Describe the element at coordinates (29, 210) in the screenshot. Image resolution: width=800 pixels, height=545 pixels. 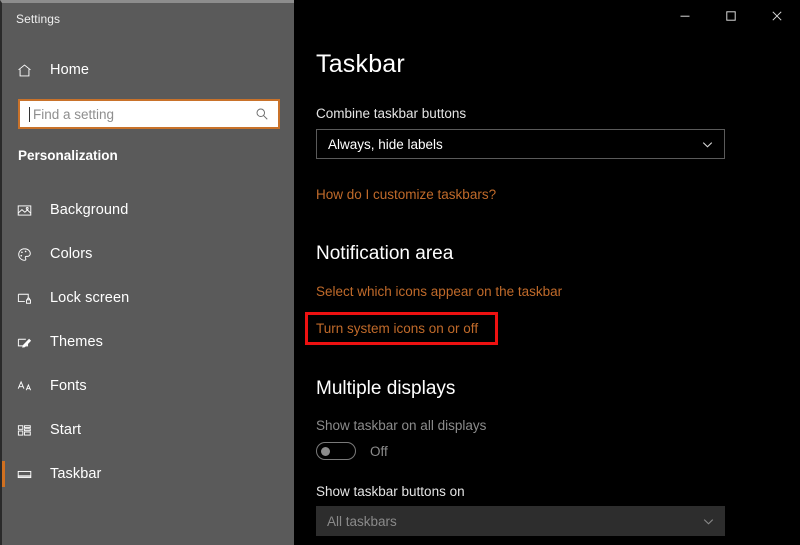
I see `picture-icon` at that location.